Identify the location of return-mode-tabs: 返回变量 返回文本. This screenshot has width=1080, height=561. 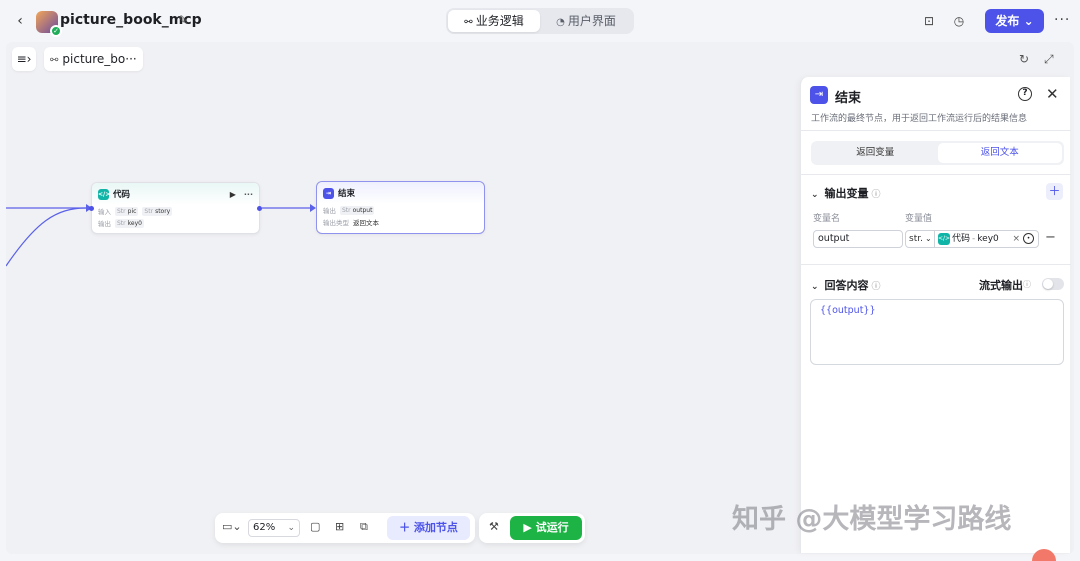
(937, 153).